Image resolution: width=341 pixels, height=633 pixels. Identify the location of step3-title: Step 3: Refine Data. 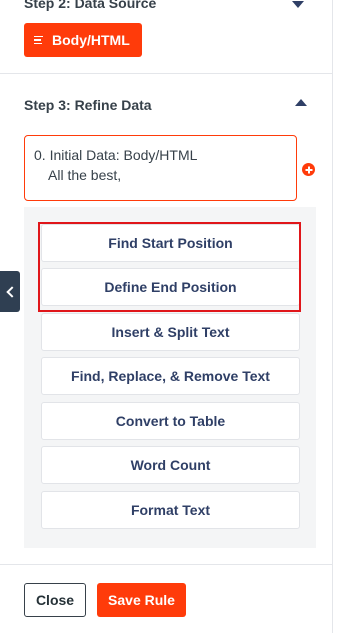
(88, 105).